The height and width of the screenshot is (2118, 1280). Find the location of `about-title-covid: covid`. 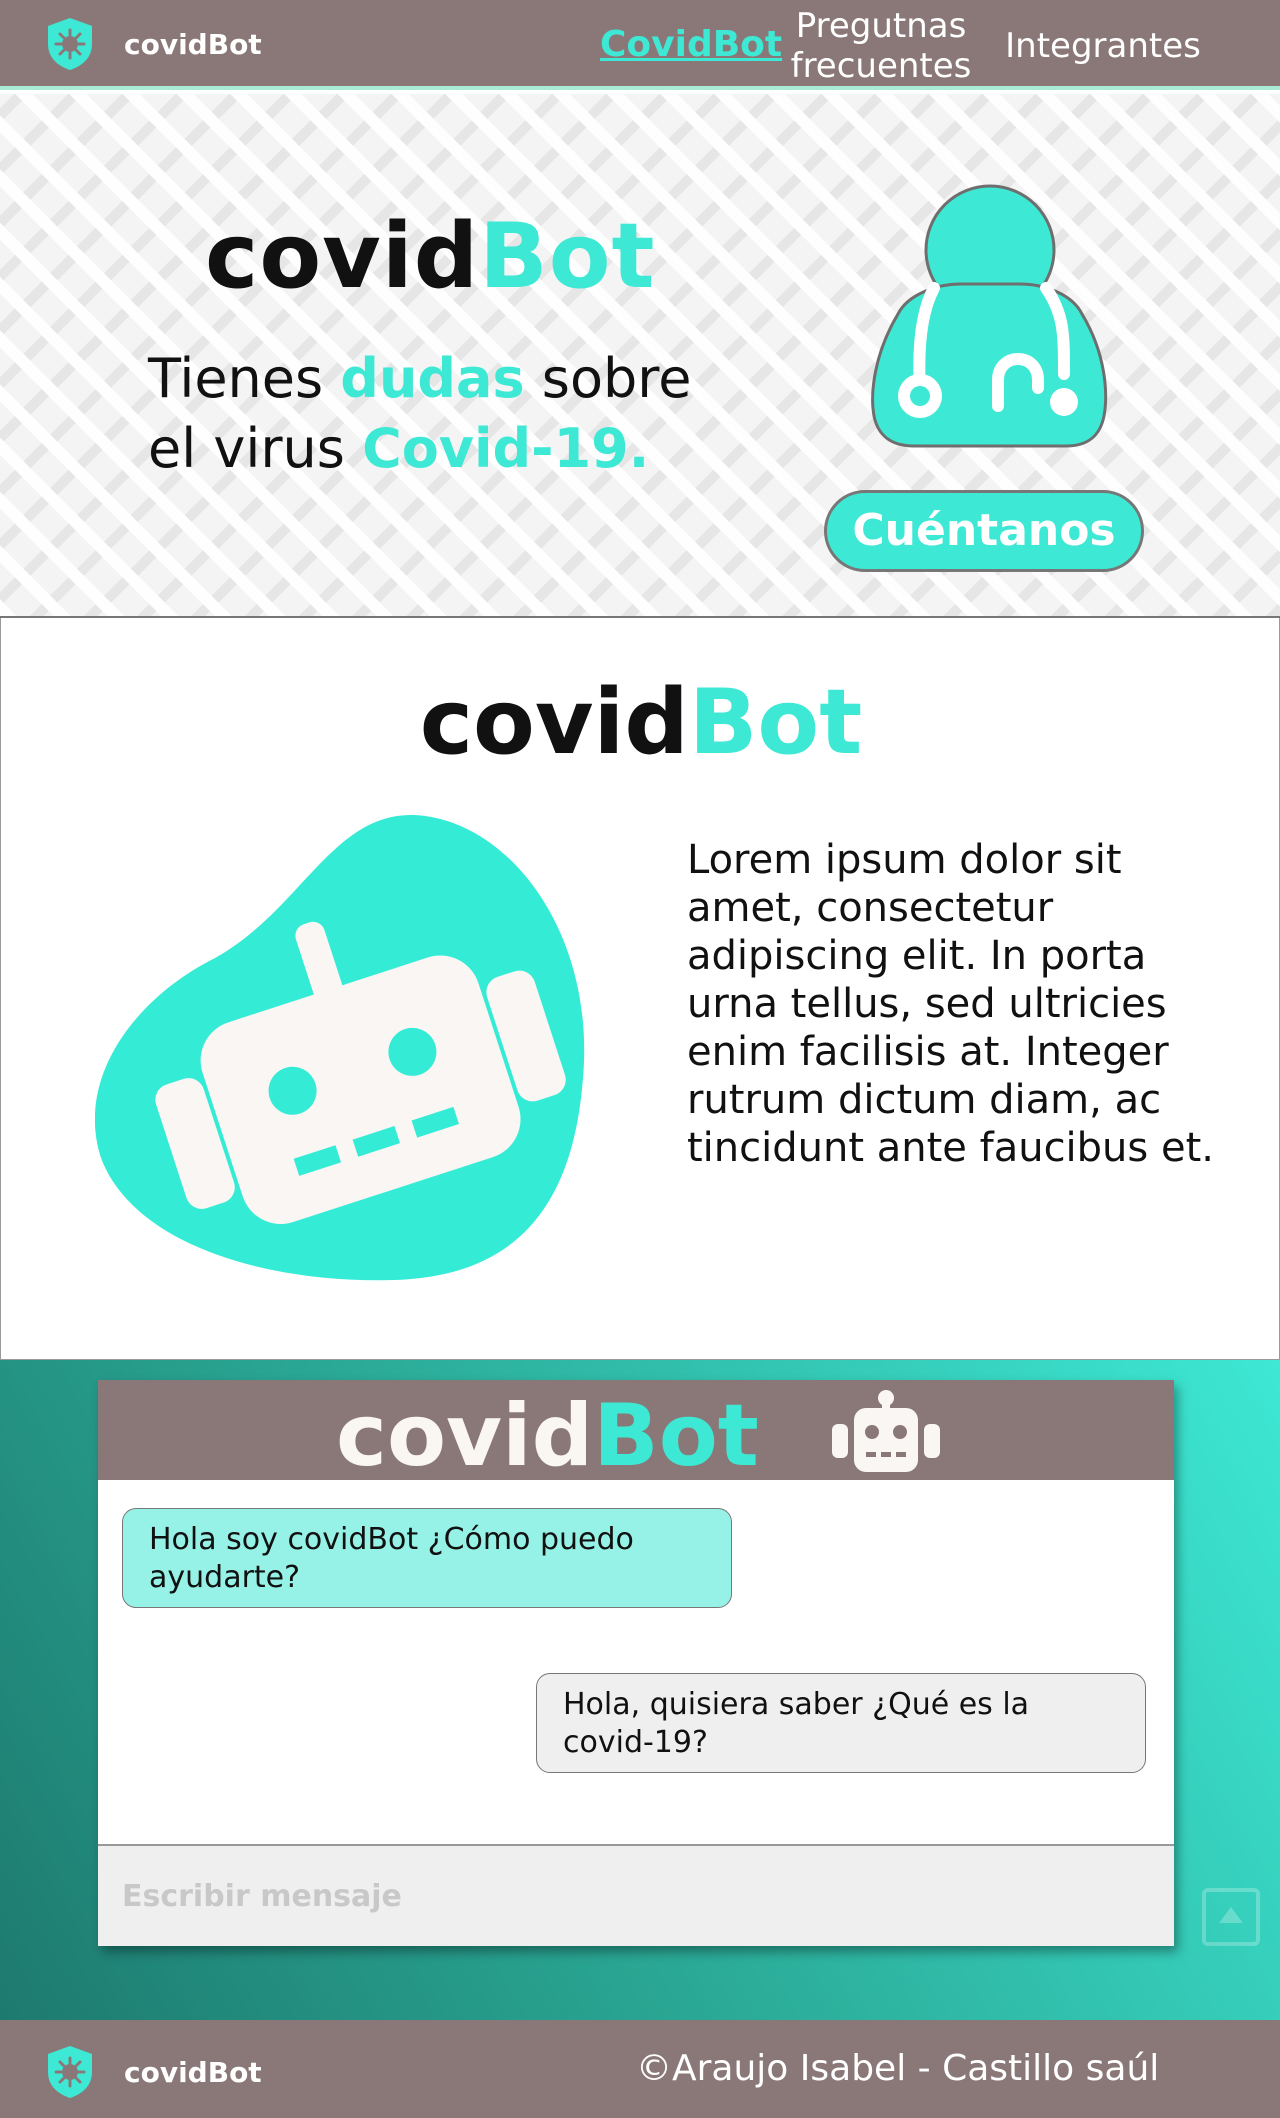

about-title-covid: covid is located at coordinates (554, 722).